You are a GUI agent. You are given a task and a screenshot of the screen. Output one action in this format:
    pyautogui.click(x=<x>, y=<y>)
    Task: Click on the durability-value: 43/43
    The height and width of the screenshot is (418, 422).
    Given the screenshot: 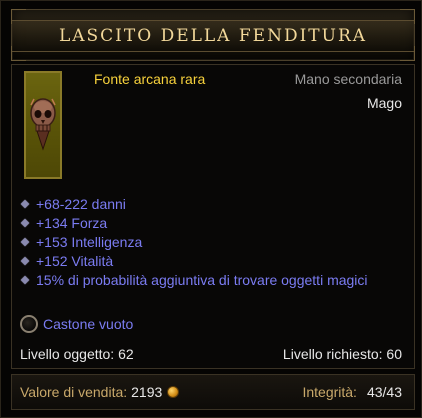 What is the action you would take?
    pyautogui.click(x=384, y=392)
    